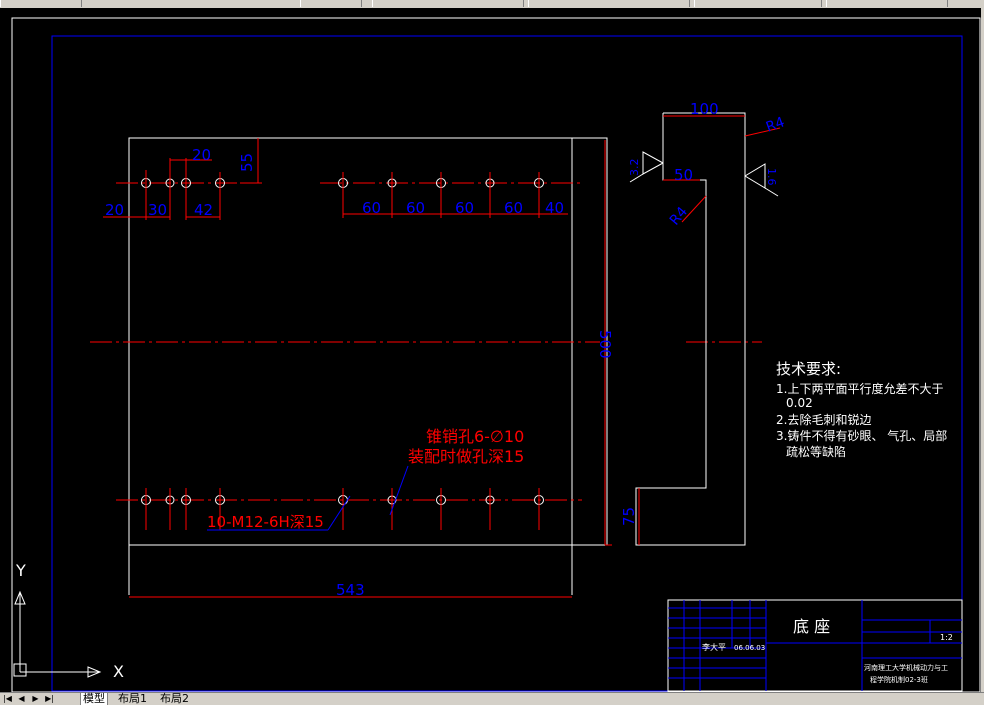 Image resolution: width=984 pixels, height=705 pixels. I want to click on pin-hole-leader, so click(399, 490).